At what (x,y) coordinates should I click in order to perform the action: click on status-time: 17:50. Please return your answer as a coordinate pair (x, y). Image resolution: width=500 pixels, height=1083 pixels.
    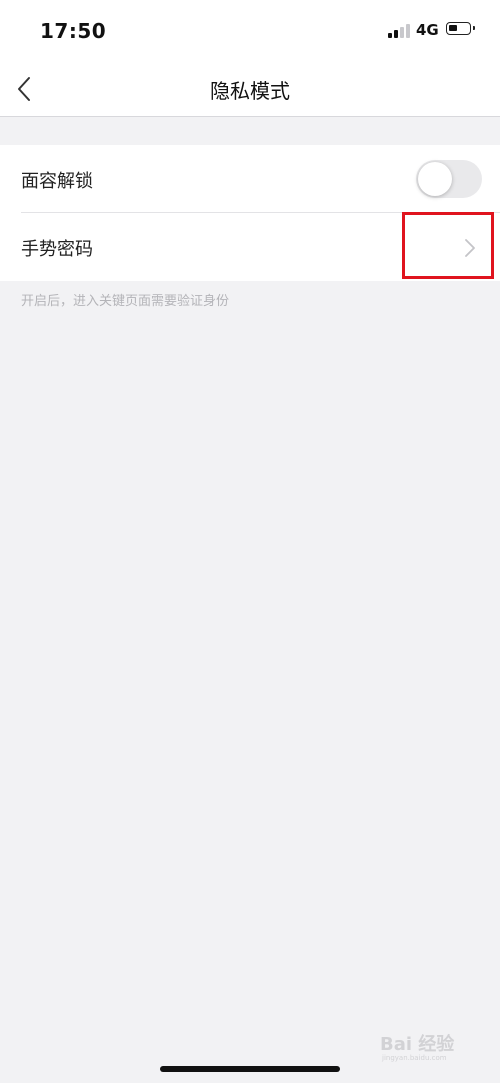
    Looking at the image, I should click on (73, 31).